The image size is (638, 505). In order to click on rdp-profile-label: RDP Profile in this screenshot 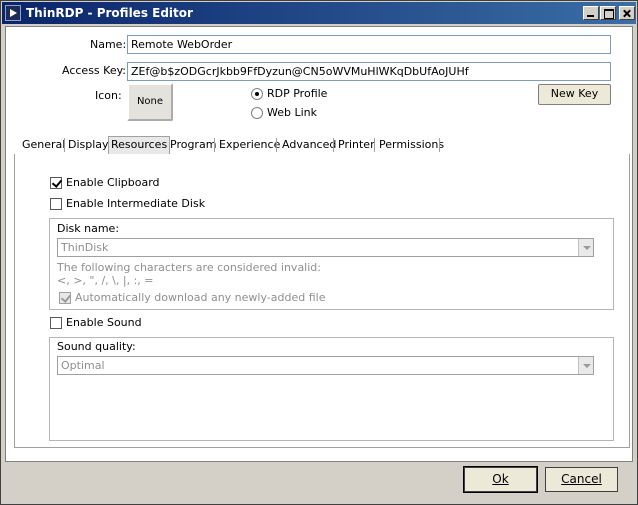, I will do `click(297, 93)`.